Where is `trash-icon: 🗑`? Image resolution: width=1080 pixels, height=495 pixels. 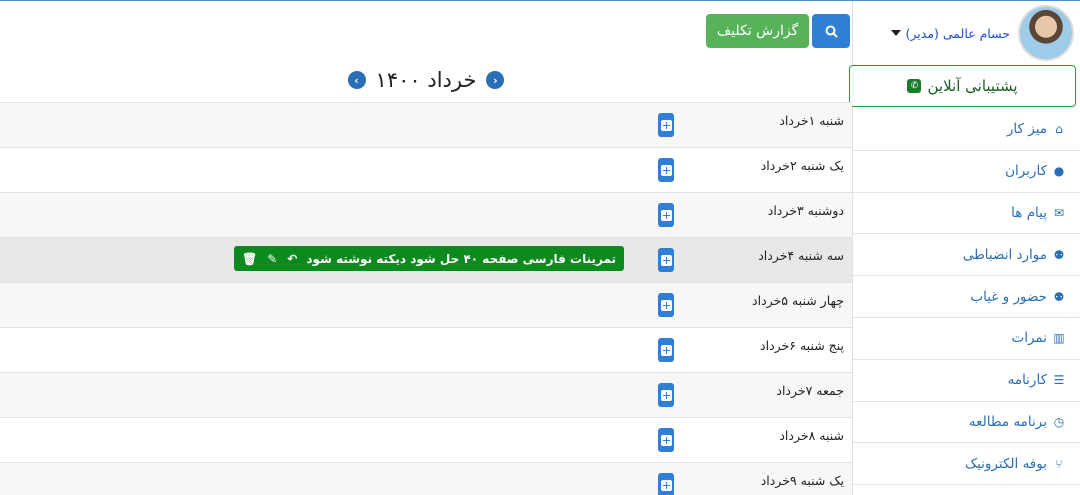
trash-icon: 🗑 is located at coordinates (249, 259).